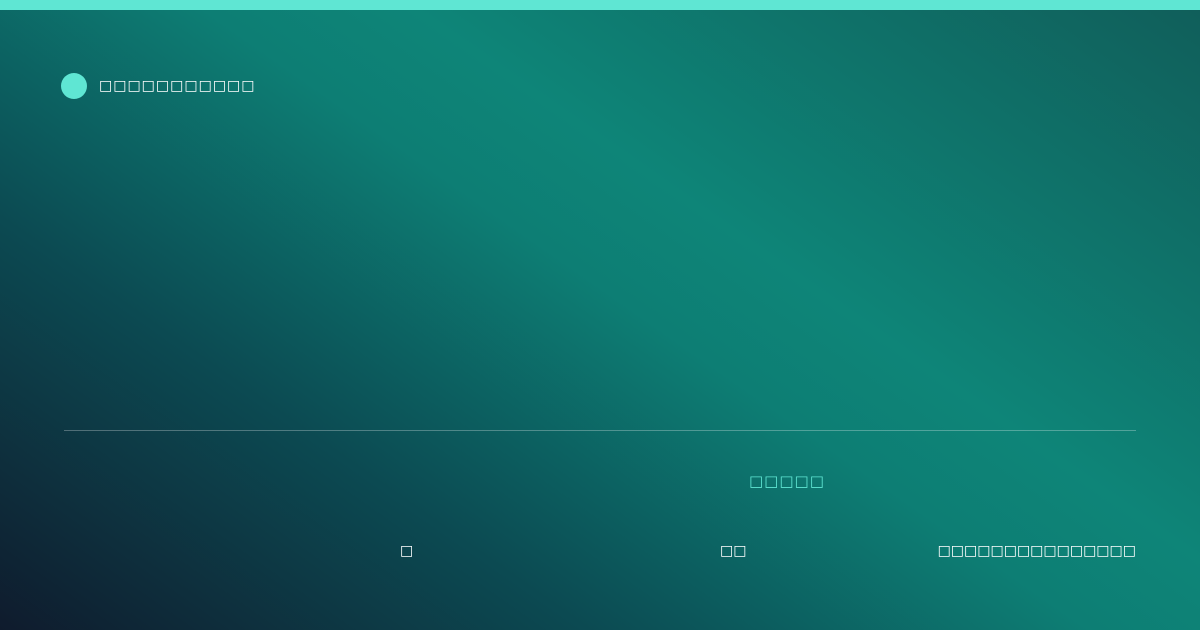 This screenshot has width=1200, height=630. What do you see at coordinates (1036, 551) in the screenshot?
I see `footer-item-3: □□□□□□□□□□□□□□□` at bounding box center [1036, 551].